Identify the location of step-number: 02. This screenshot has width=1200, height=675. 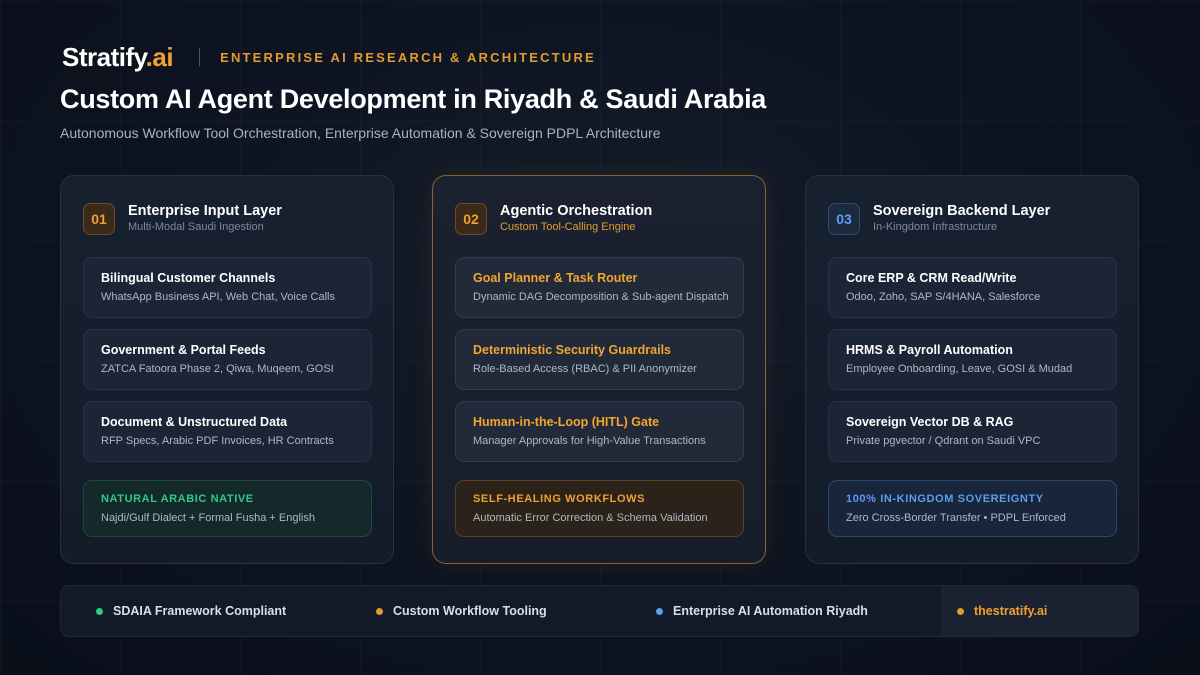
(471, 219).